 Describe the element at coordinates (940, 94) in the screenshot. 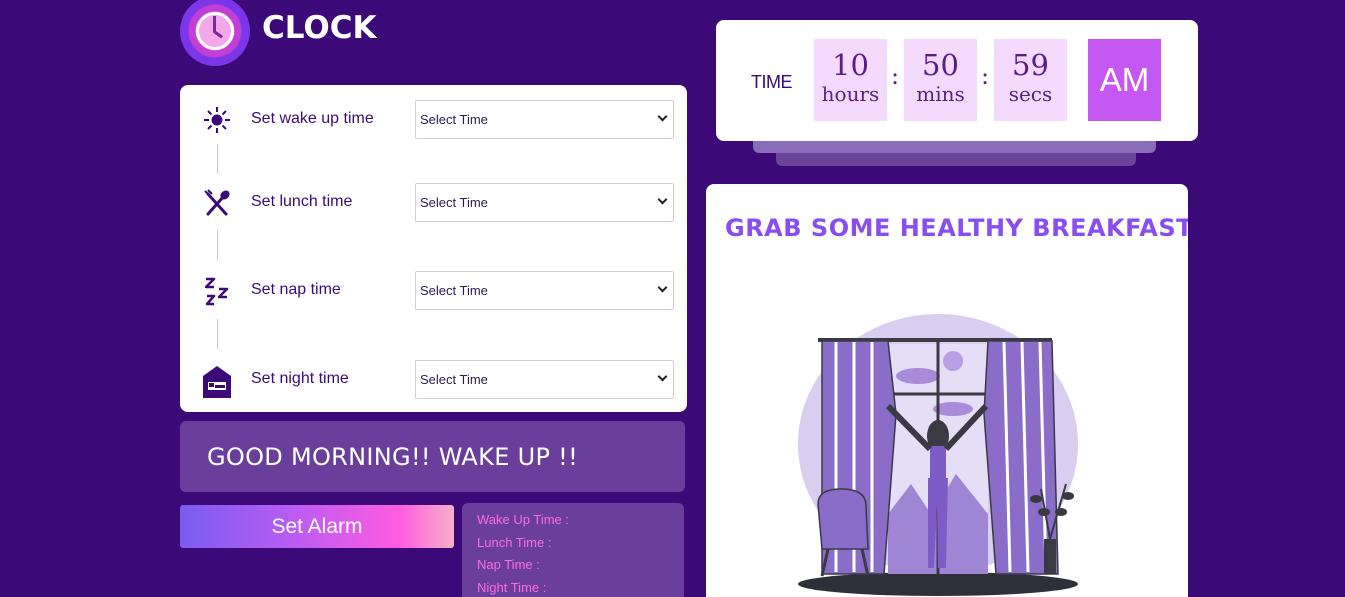

I see `minutes-unit: mins` at that location.